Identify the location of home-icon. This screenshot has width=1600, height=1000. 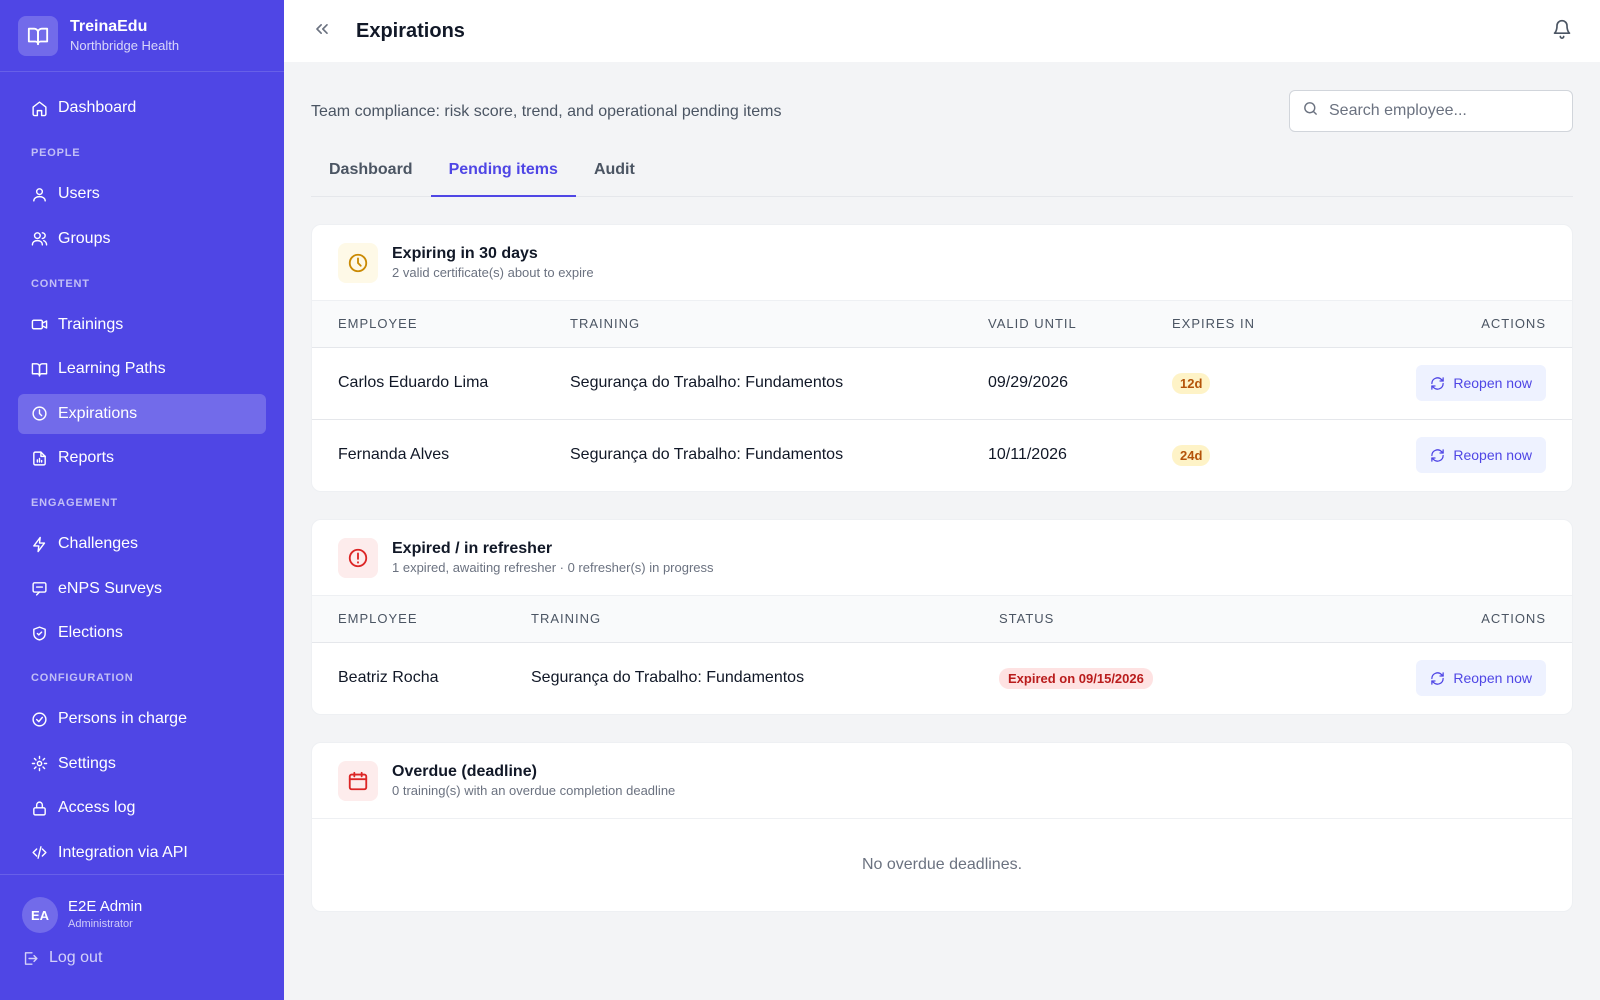
(39, 108).